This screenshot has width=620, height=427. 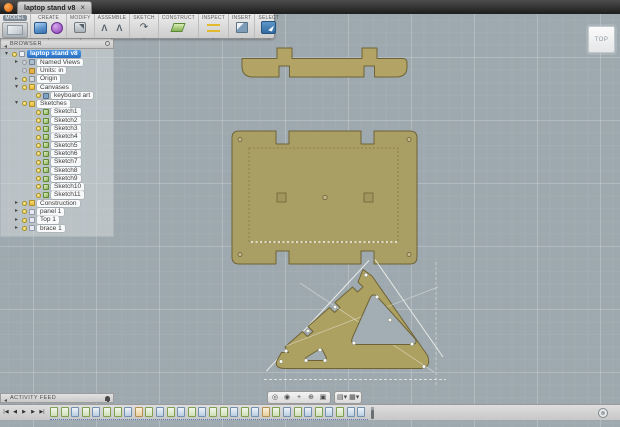 I want to click on tree-item-label: Construction, so click(x=58, y=203).